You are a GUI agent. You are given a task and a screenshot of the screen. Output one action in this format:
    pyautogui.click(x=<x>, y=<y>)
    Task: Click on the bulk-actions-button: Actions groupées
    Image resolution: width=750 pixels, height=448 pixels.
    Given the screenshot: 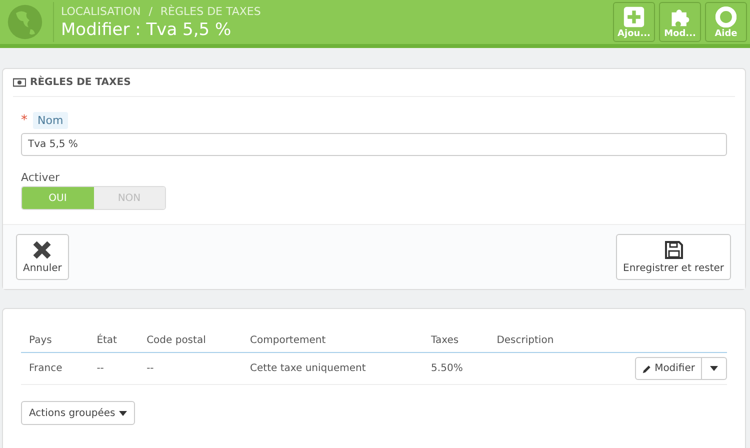 What is the action you would take?
    pyautogui.click(x=78, y=413)
    